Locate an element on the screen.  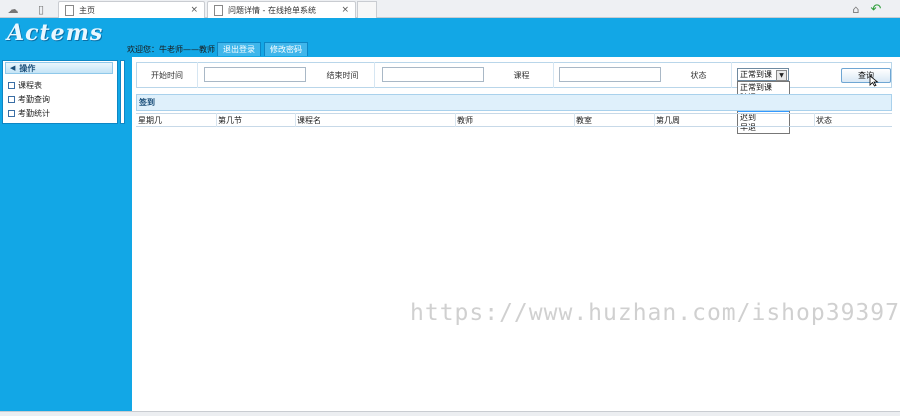
notes-icon: ▯ is located at coordinates (41, 9).